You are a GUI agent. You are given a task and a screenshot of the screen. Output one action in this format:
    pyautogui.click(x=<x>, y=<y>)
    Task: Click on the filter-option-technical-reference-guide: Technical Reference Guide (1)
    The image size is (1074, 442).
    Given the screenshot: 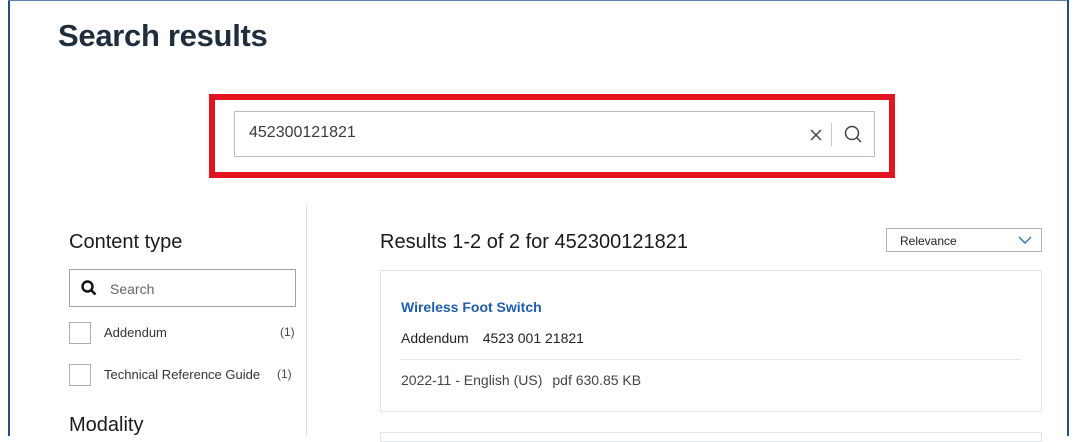 What is the action you would take?
    pyautogui.click(x=189, y=376)
    